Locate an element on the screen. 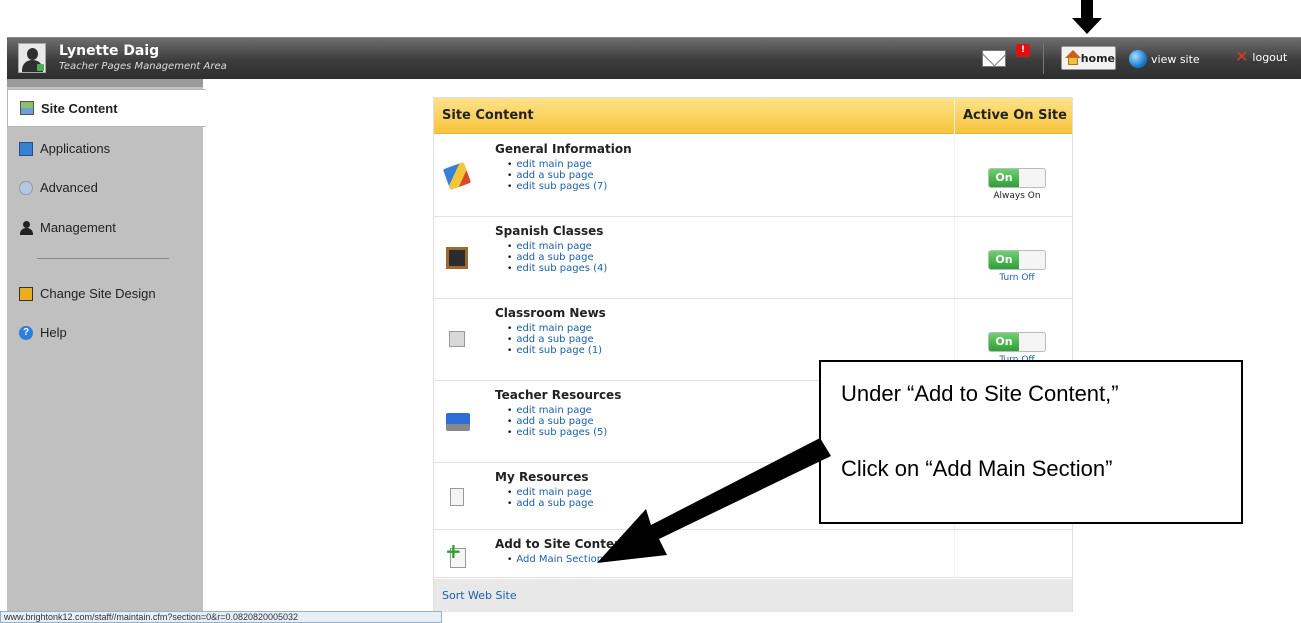  sidebar-item-site-content: Site Content is located at coordinates (106, 108).